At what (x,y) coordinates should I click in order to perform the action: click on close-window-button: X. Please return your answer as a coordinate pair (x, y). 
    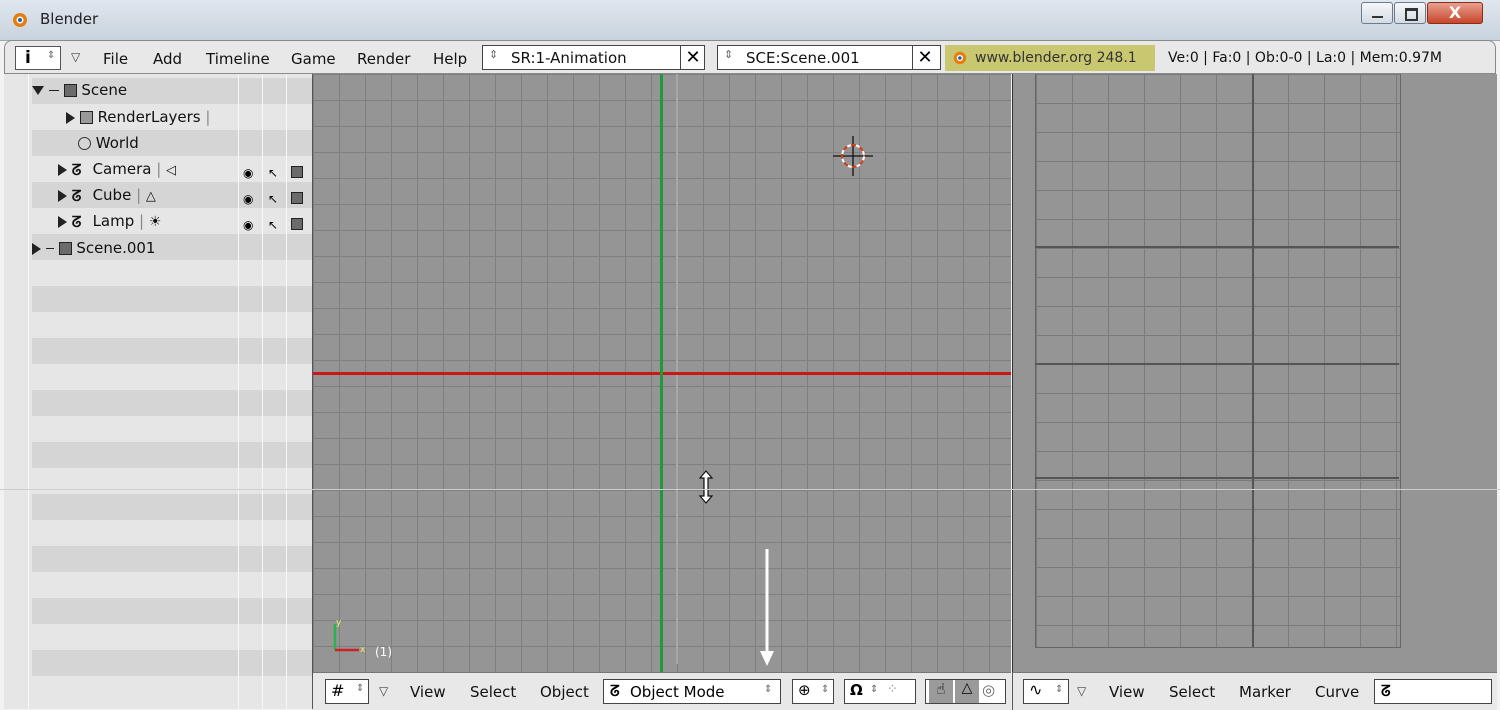
    Looking at the image, I should click on (1455, 13).